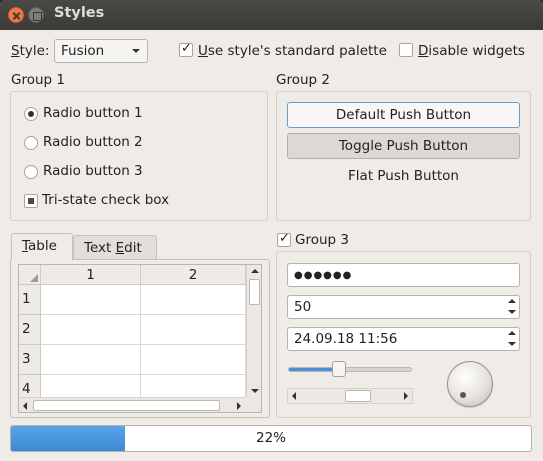  What do you see at coordinates (346, 339) in the screenshot?
I see `datetime-value: 24.09.18 11:56` at bounding box center [346, 339].